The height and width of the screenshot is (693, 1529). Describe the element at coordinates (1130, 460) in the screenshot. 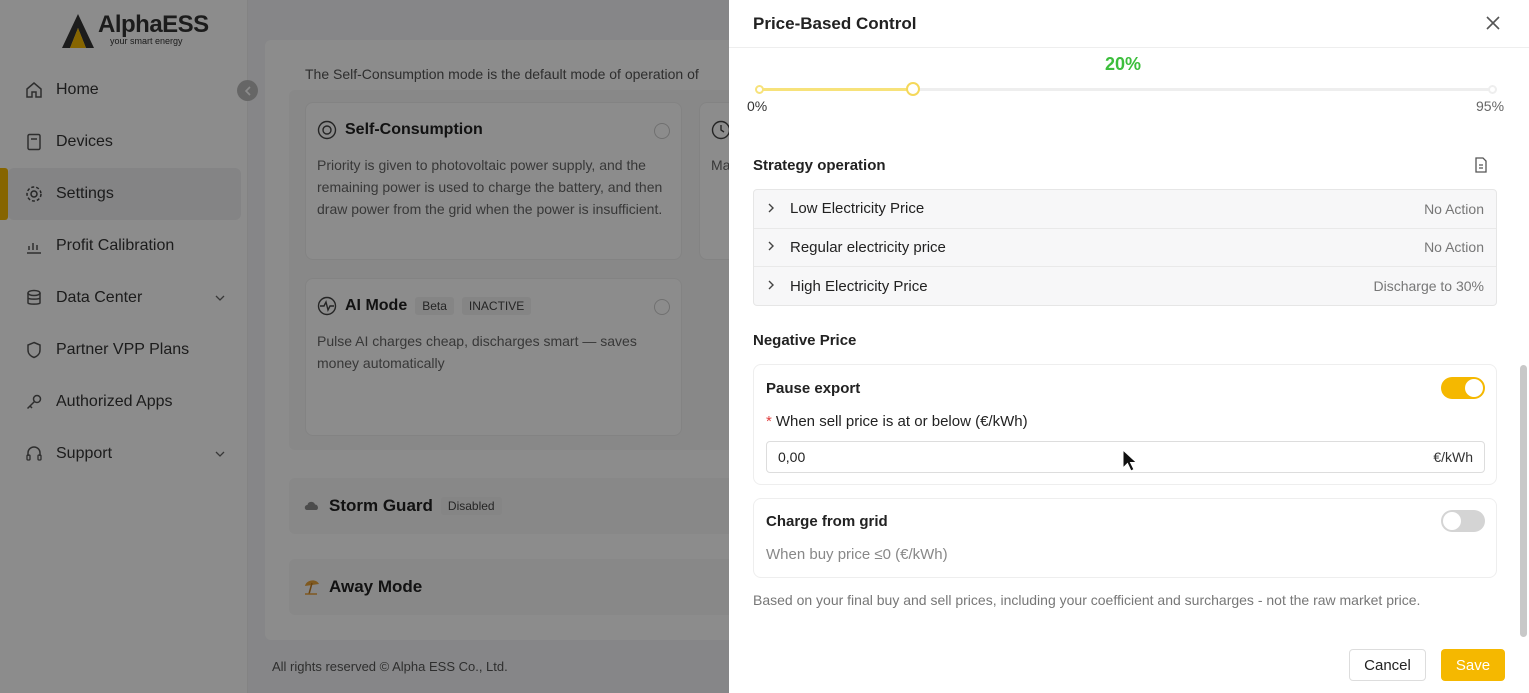

I see `mouse-cursor-icon` at that location.